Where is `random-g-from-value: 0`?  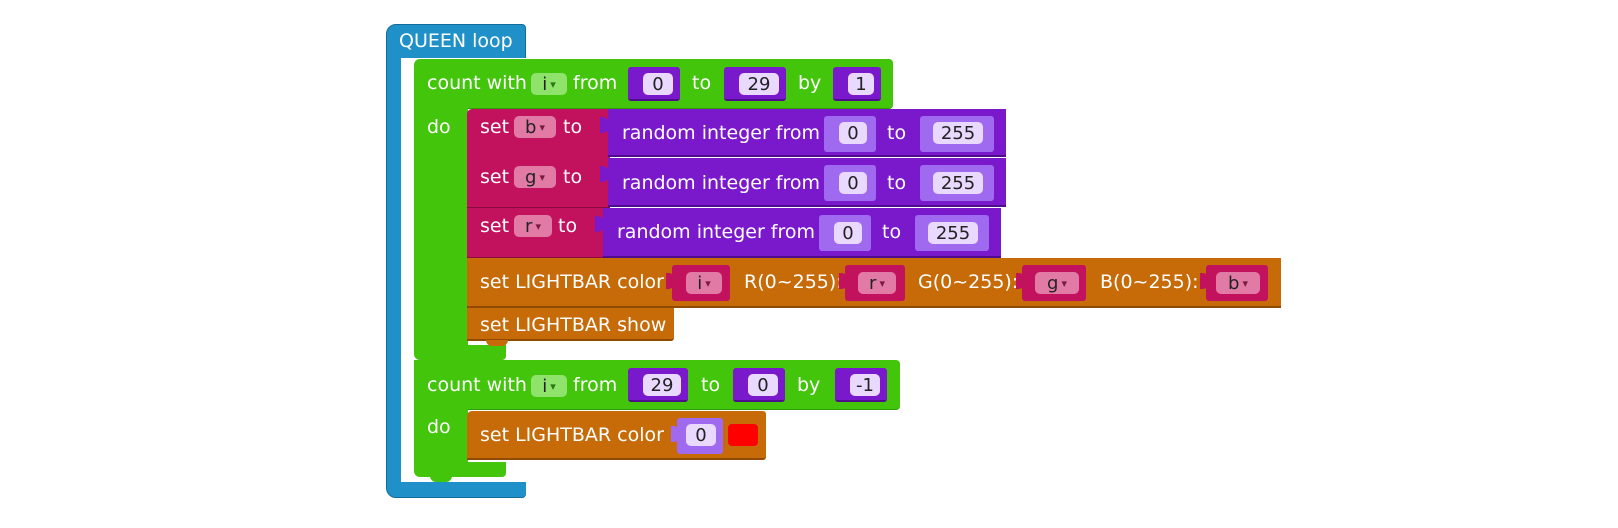 random-g-from-value: 0 is located at coordinates (853, 183).